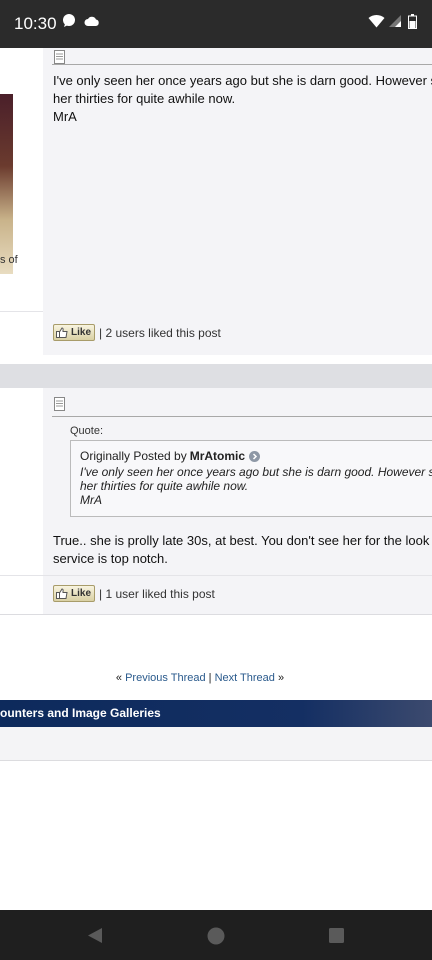 This screenshot has width=432, height=960. What do you see at coordinates (119, 678) in the screenshot?
I see `nav-prefix: «` at bounding box center [119, 678].